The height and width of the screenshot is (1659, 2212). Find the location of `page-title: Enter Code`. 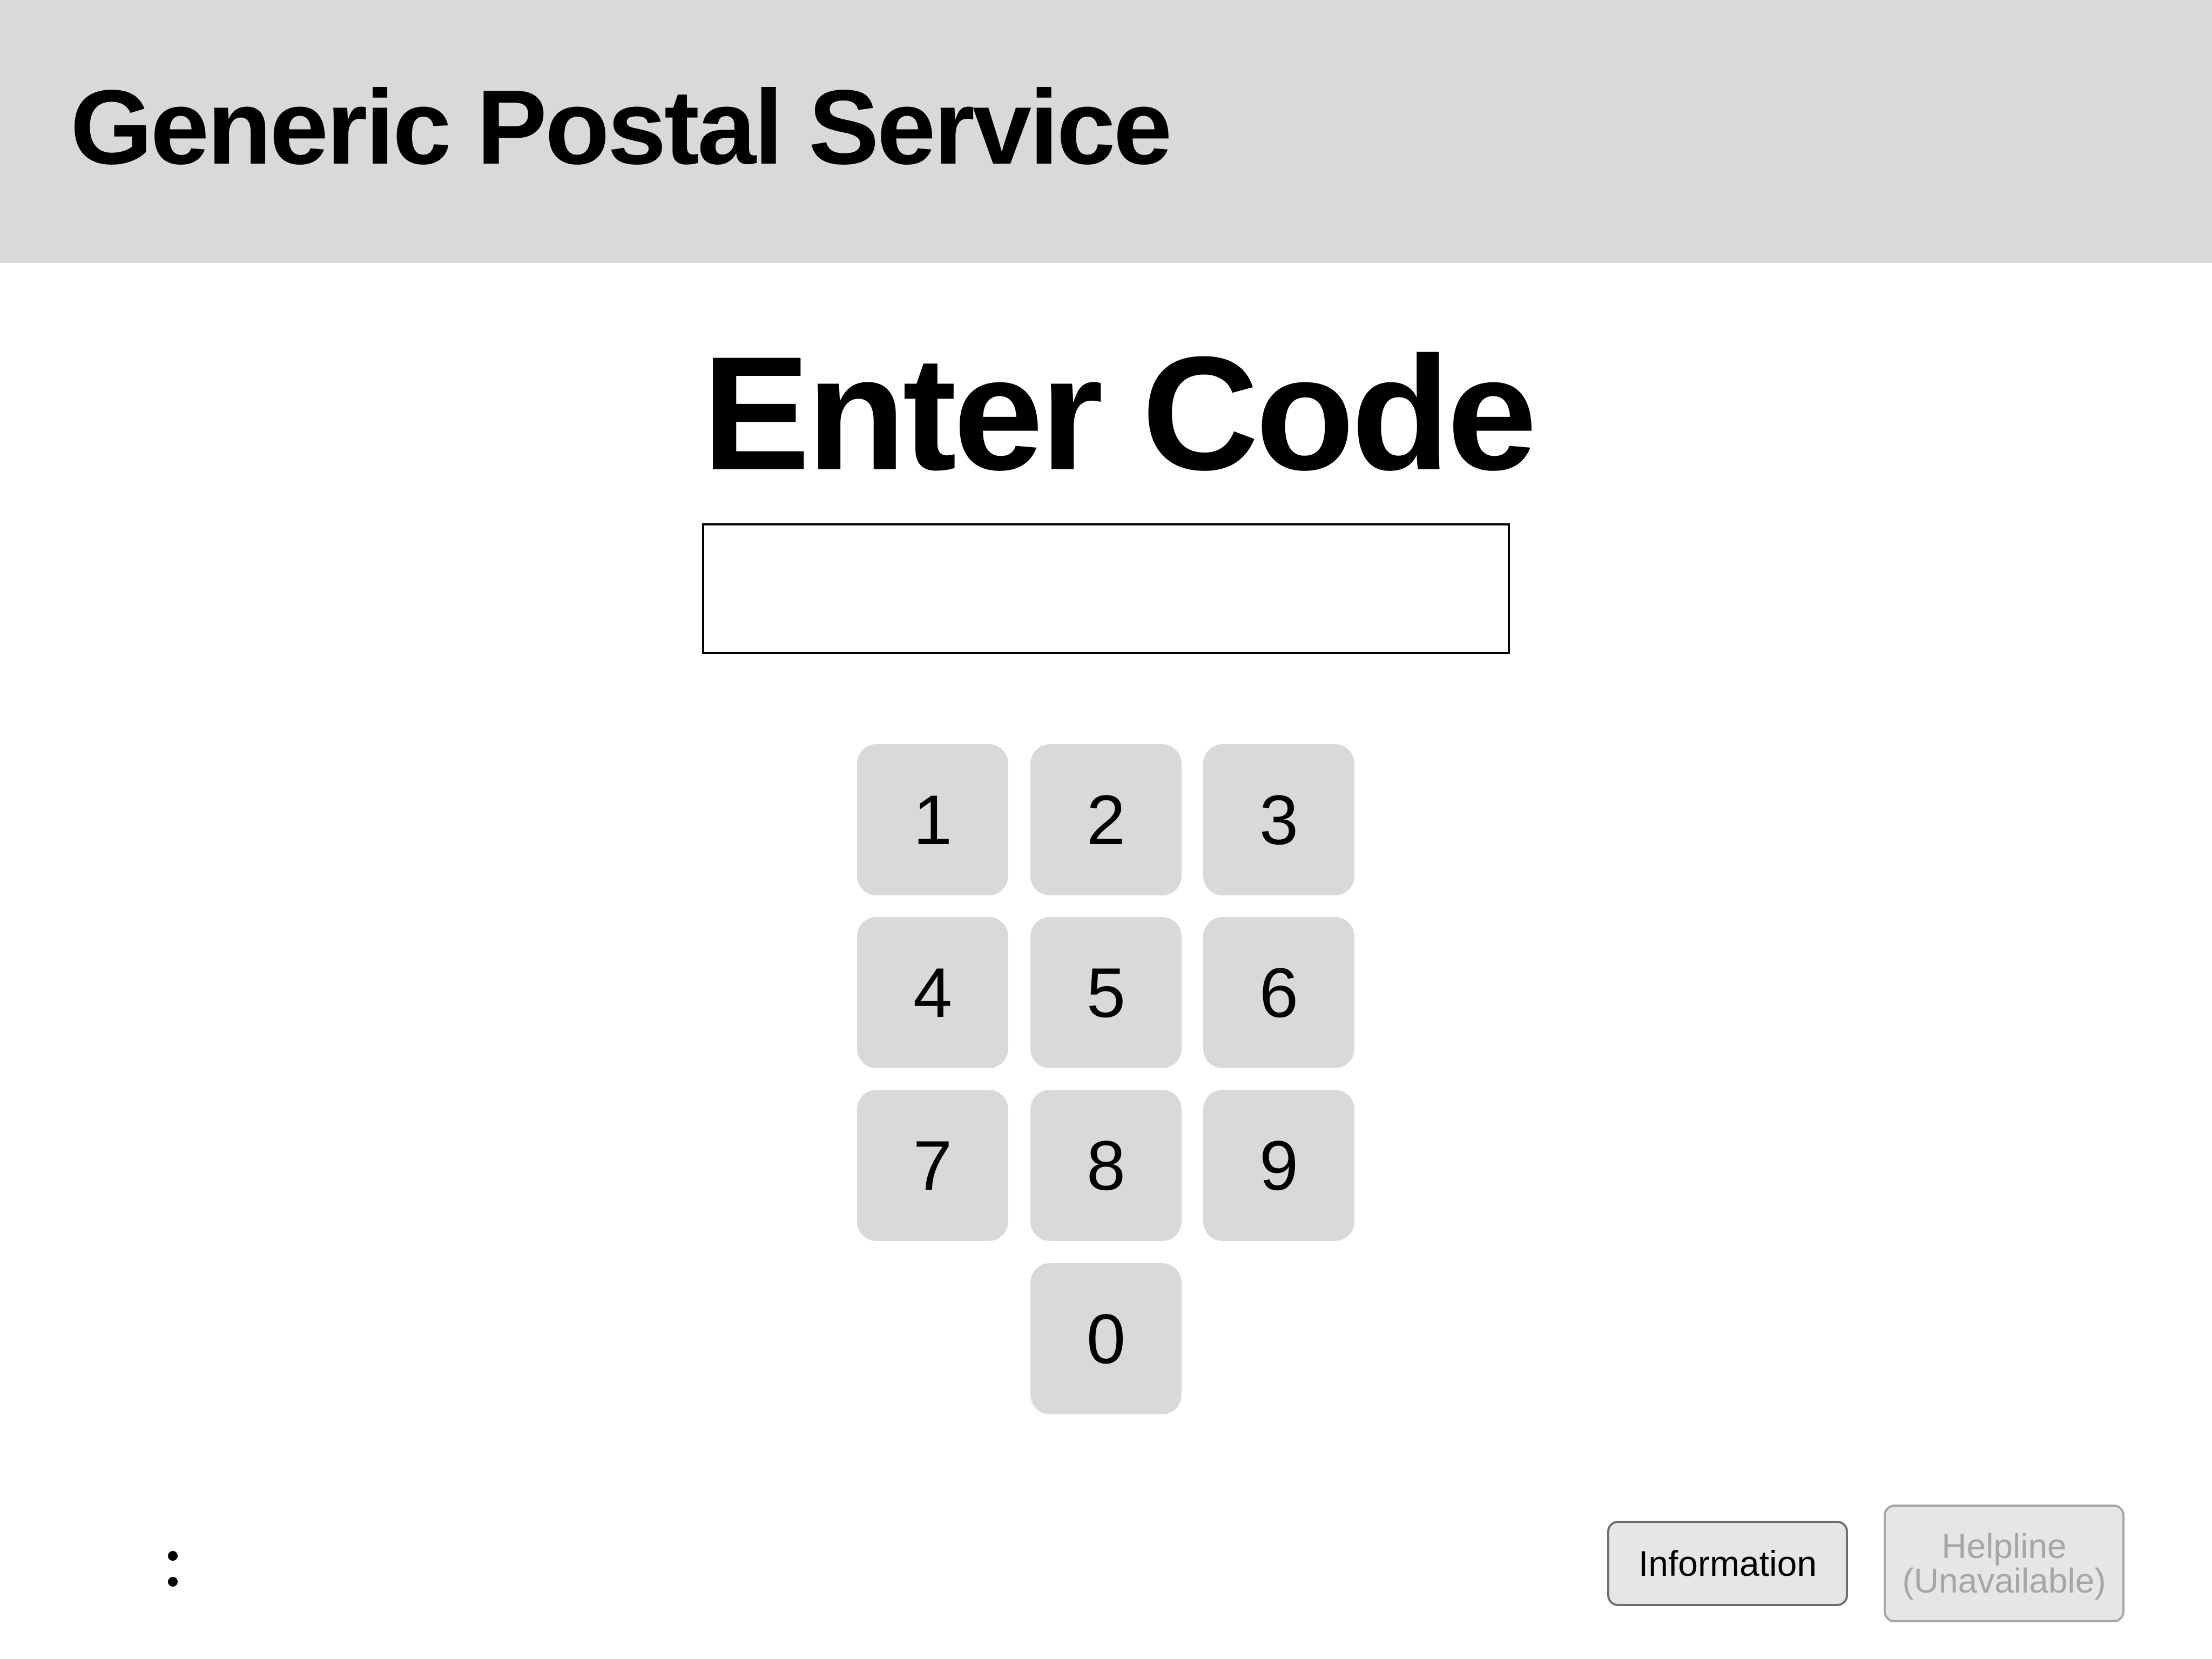

page-title: Enter Code is located at coordinates (1119, 413).